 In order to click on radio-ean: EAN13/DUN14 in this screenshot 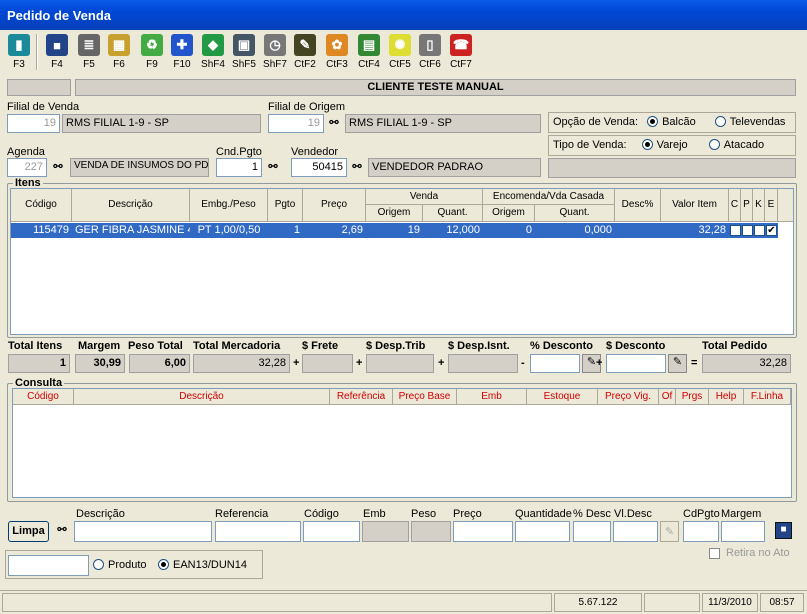, I will do `click(202, 565)`.